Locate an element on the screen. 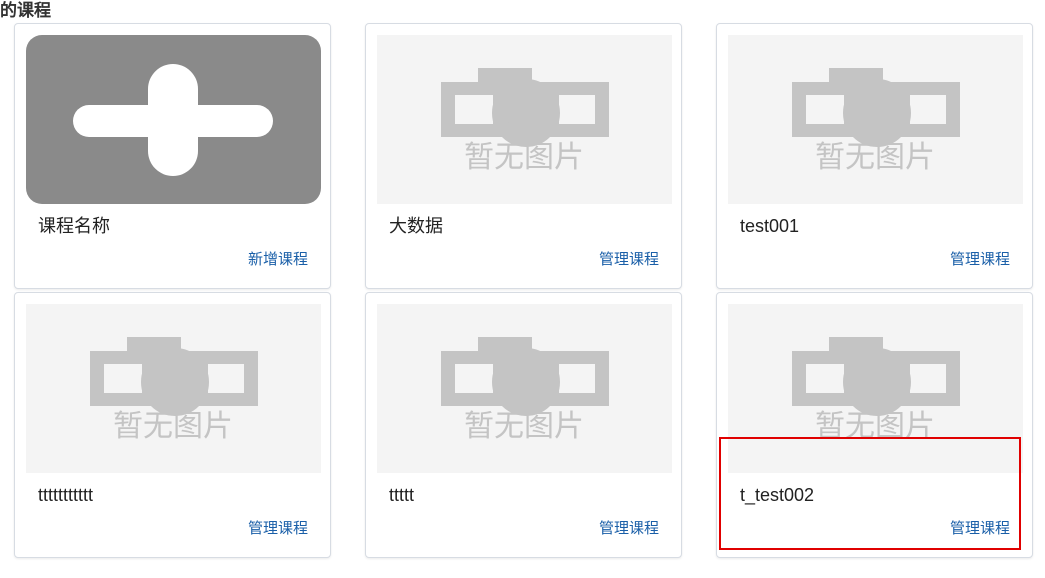  add-course-button: 新增课程 is located at coordinates (278, 260).